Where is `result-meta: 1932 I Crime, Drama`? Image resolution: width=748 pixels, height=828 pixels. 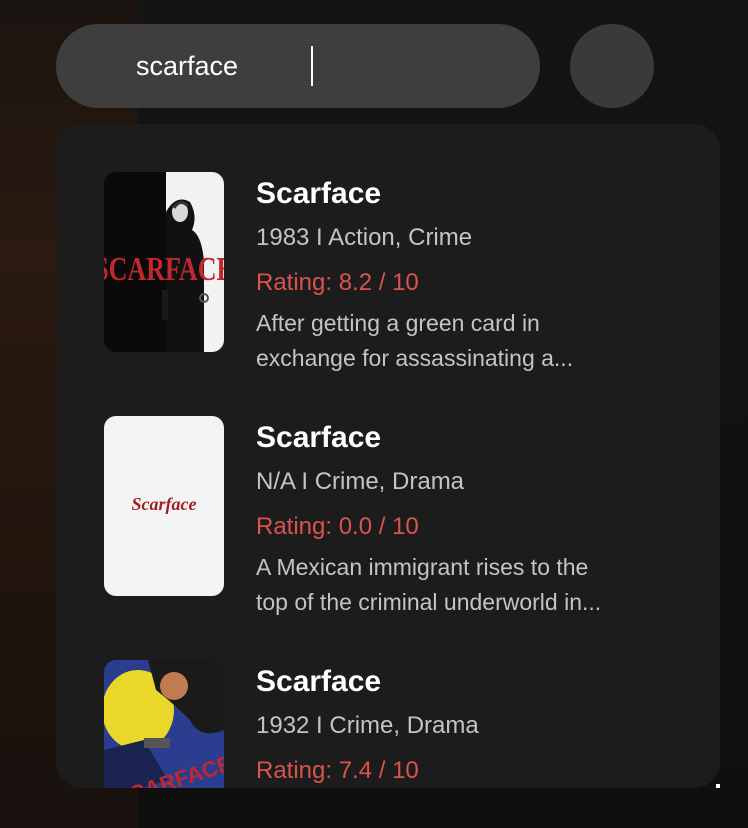
result-meta: 1932 I Crime, Drama is located at coordinates (367, 725).